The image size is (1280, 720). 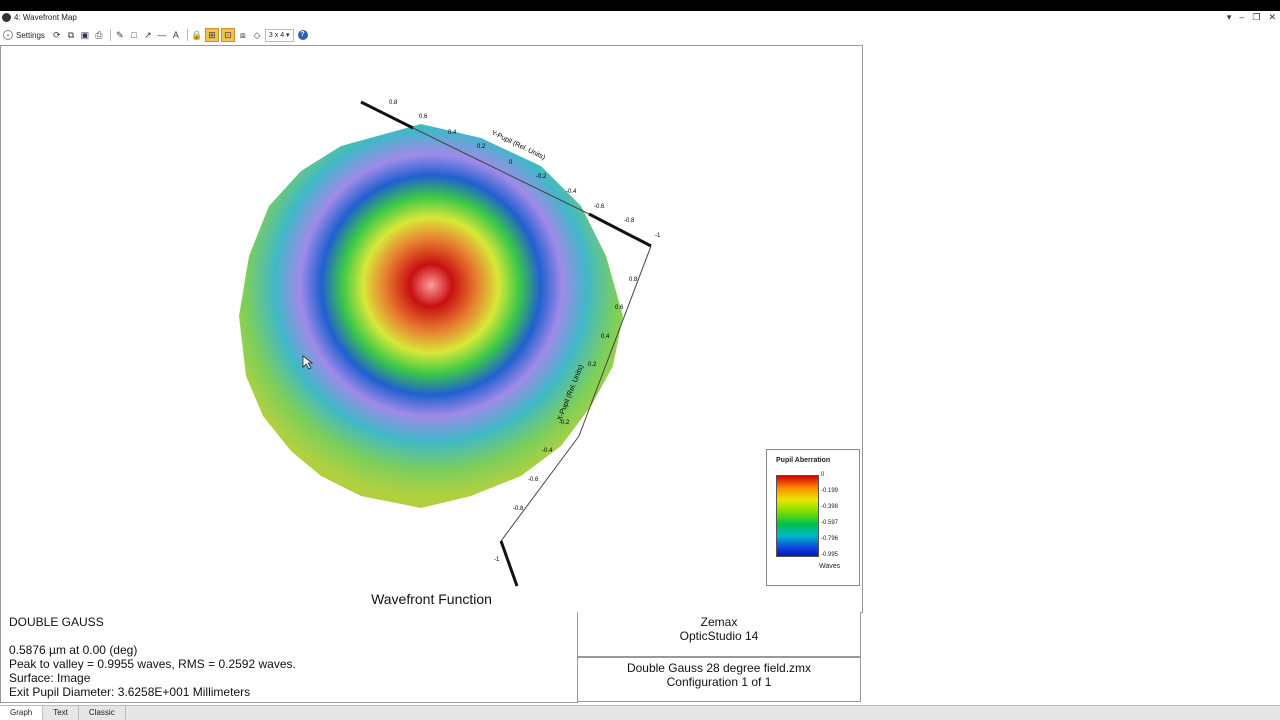 What do you see at coordinates (518, 509) in the screenshot?
I see `x-tick-label: -0.8` at bounding box center [518, 509].